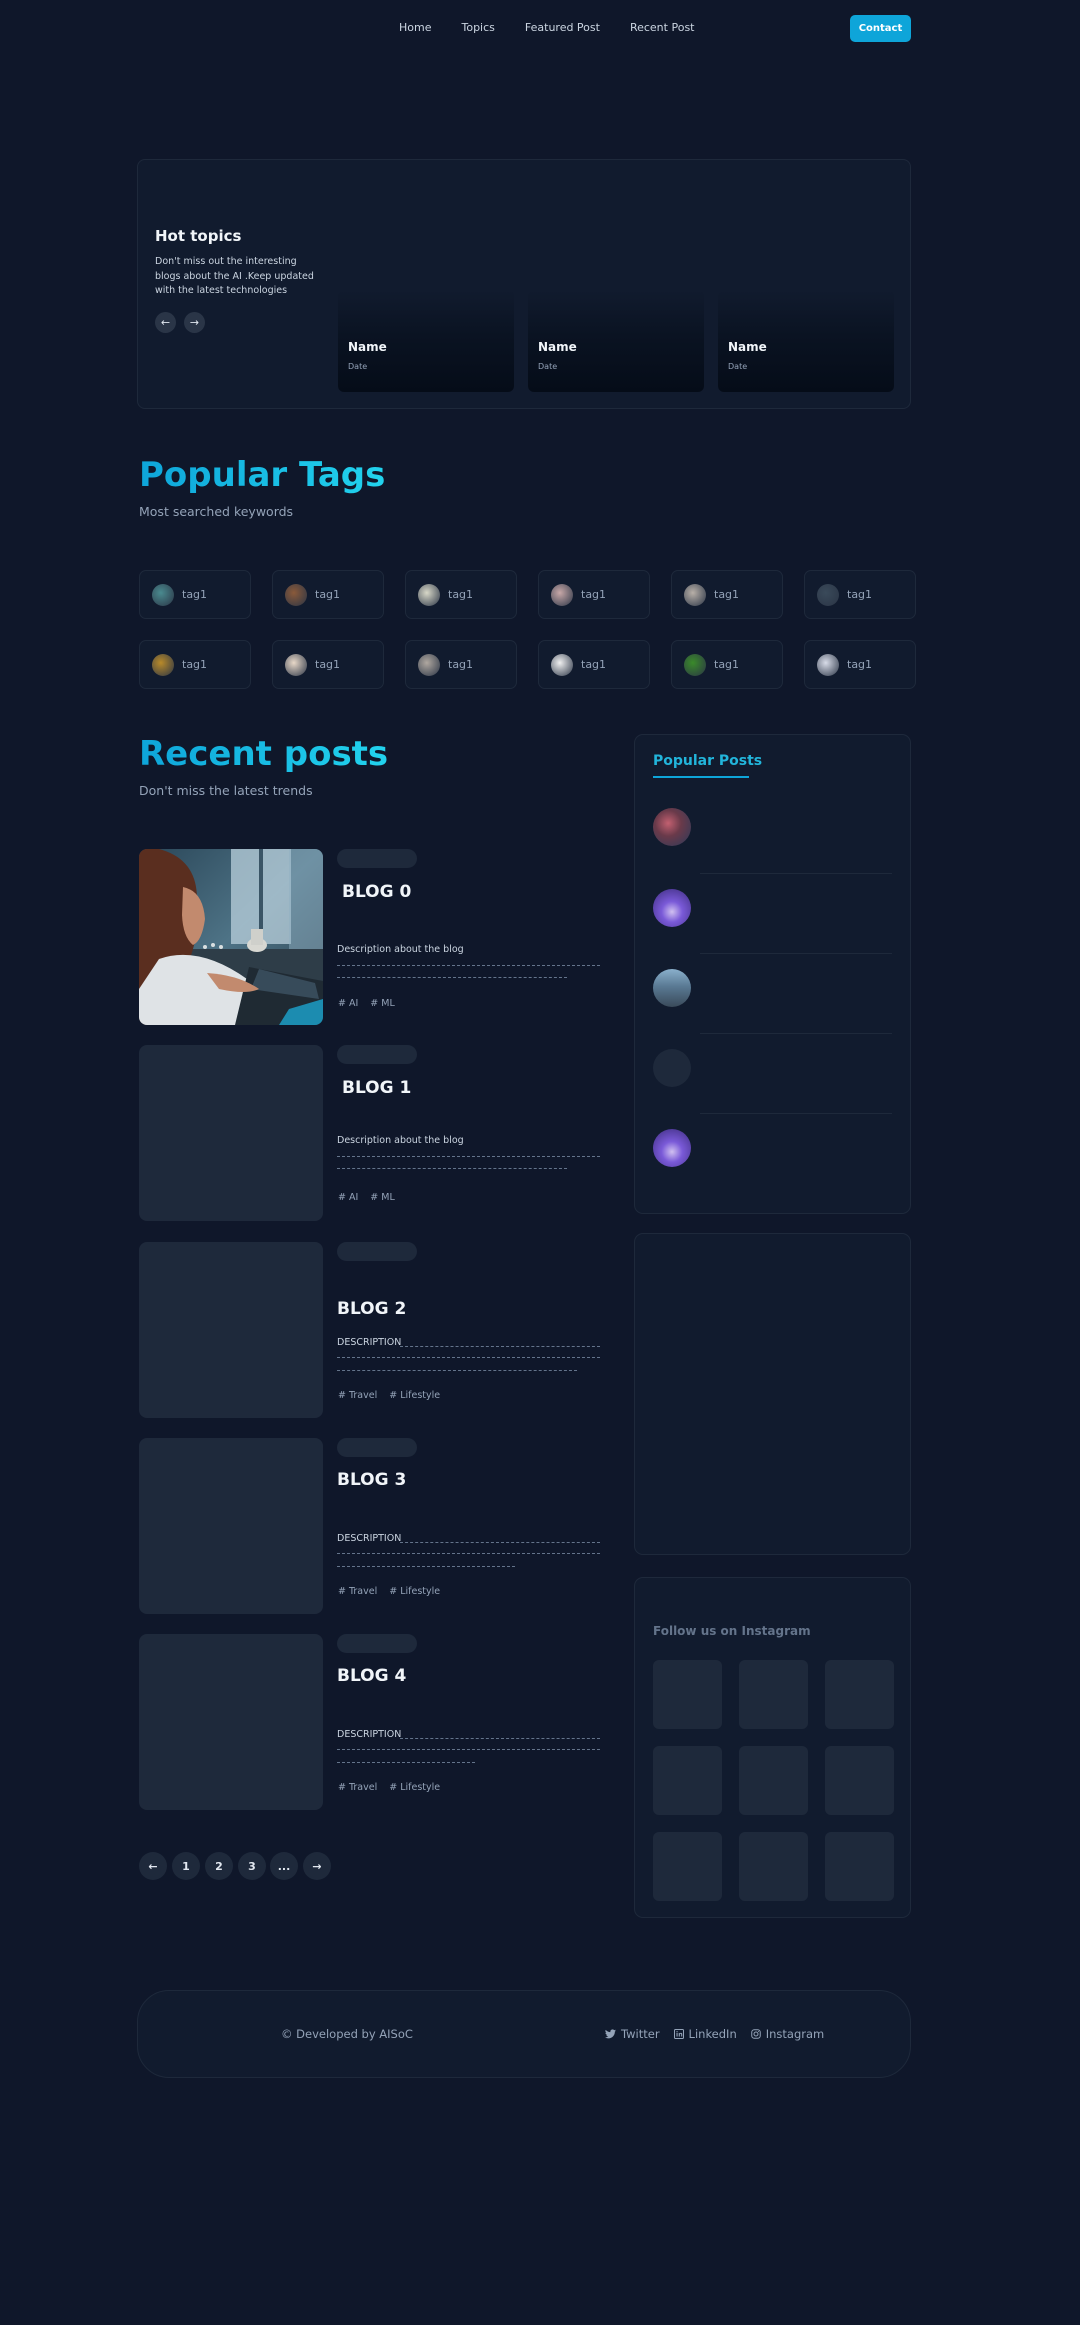 This screenshot has height=2325, width=1080. I want to click on footer-link-instagram: Instagram, so click(788, 2034).